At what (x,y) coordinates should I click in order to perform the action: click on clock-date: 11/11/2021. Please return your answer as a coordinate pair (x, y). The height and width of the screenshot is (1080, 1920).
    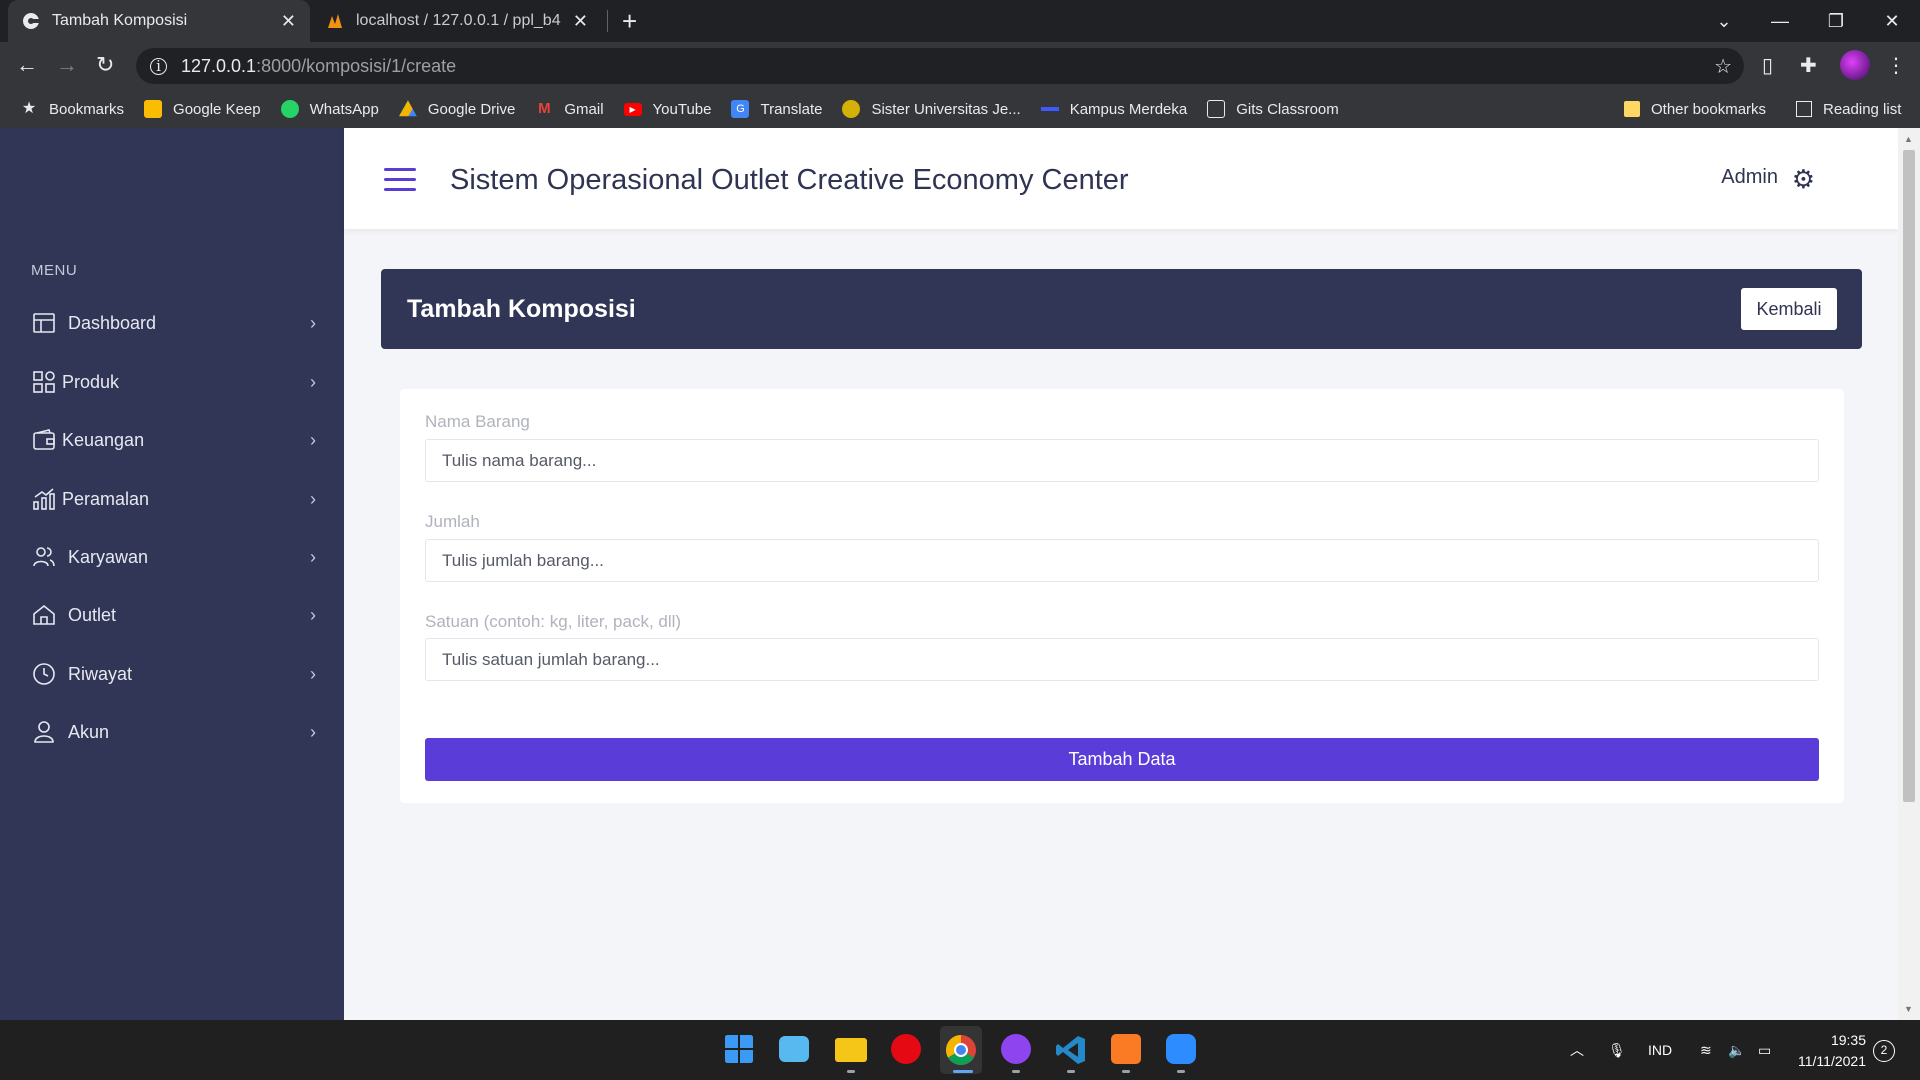
    Looking at the image, I should click on (1832, 1061).